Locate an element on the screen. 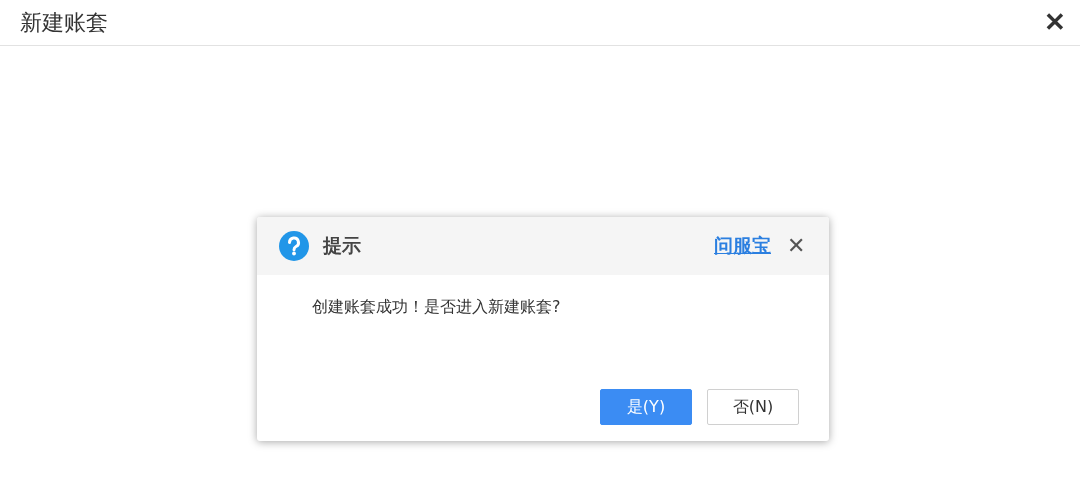  dialog-title: 提示 is located at coordinates (342, 245).